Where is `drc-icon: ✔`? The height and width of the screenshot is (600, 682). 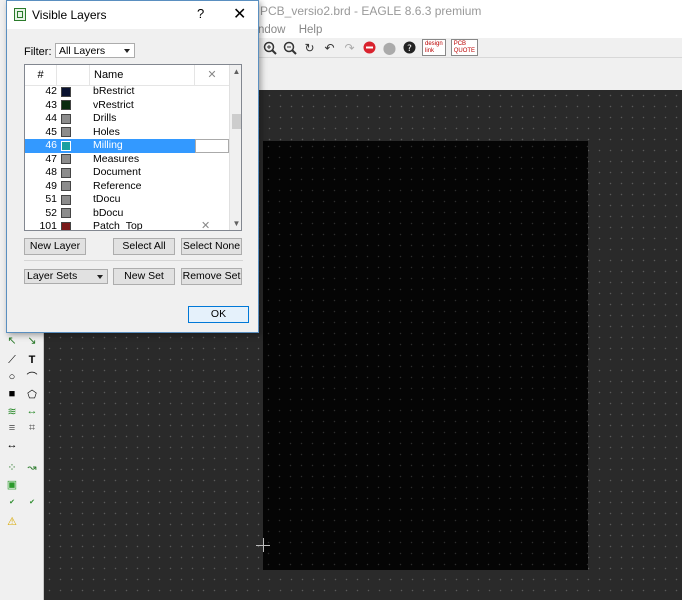 drc-icon: ✔ is located at coordinates (32, 502).